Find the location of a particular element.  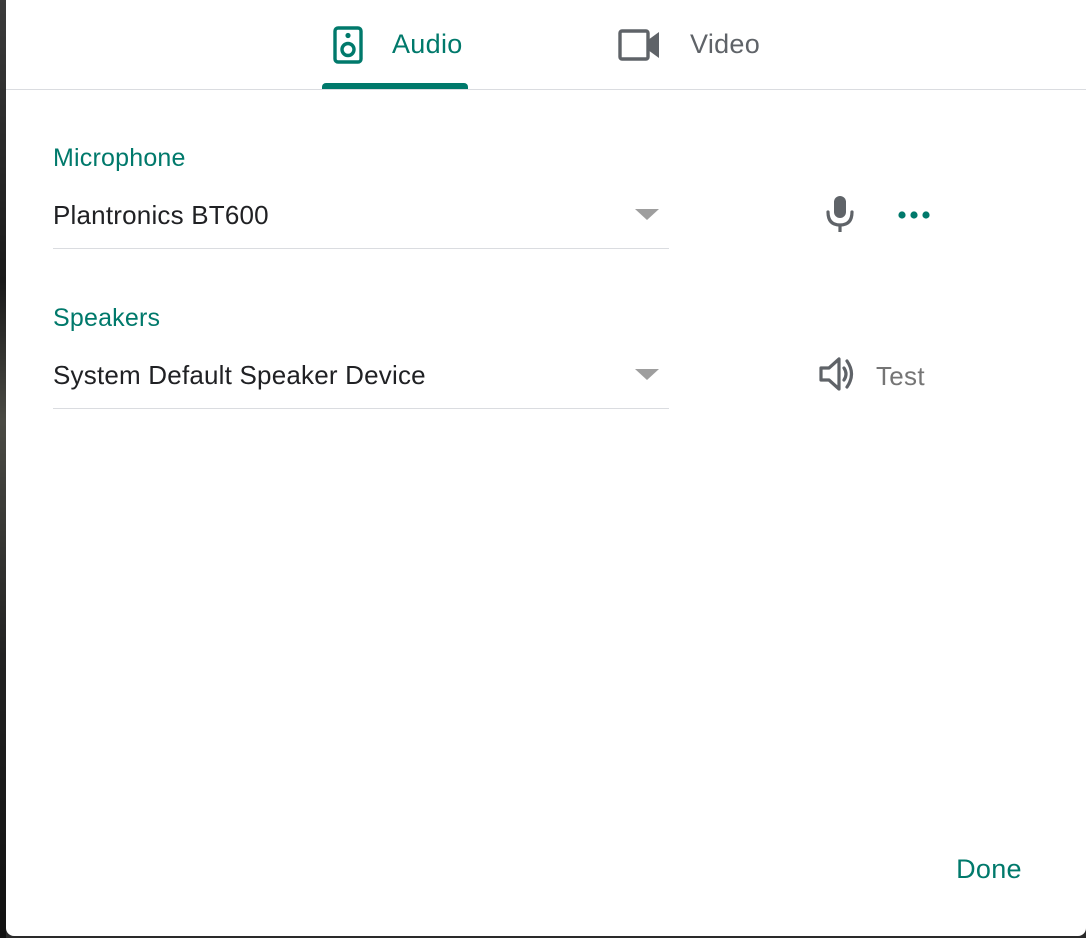

speaker-device-icon is located at coordinates (348, 45).